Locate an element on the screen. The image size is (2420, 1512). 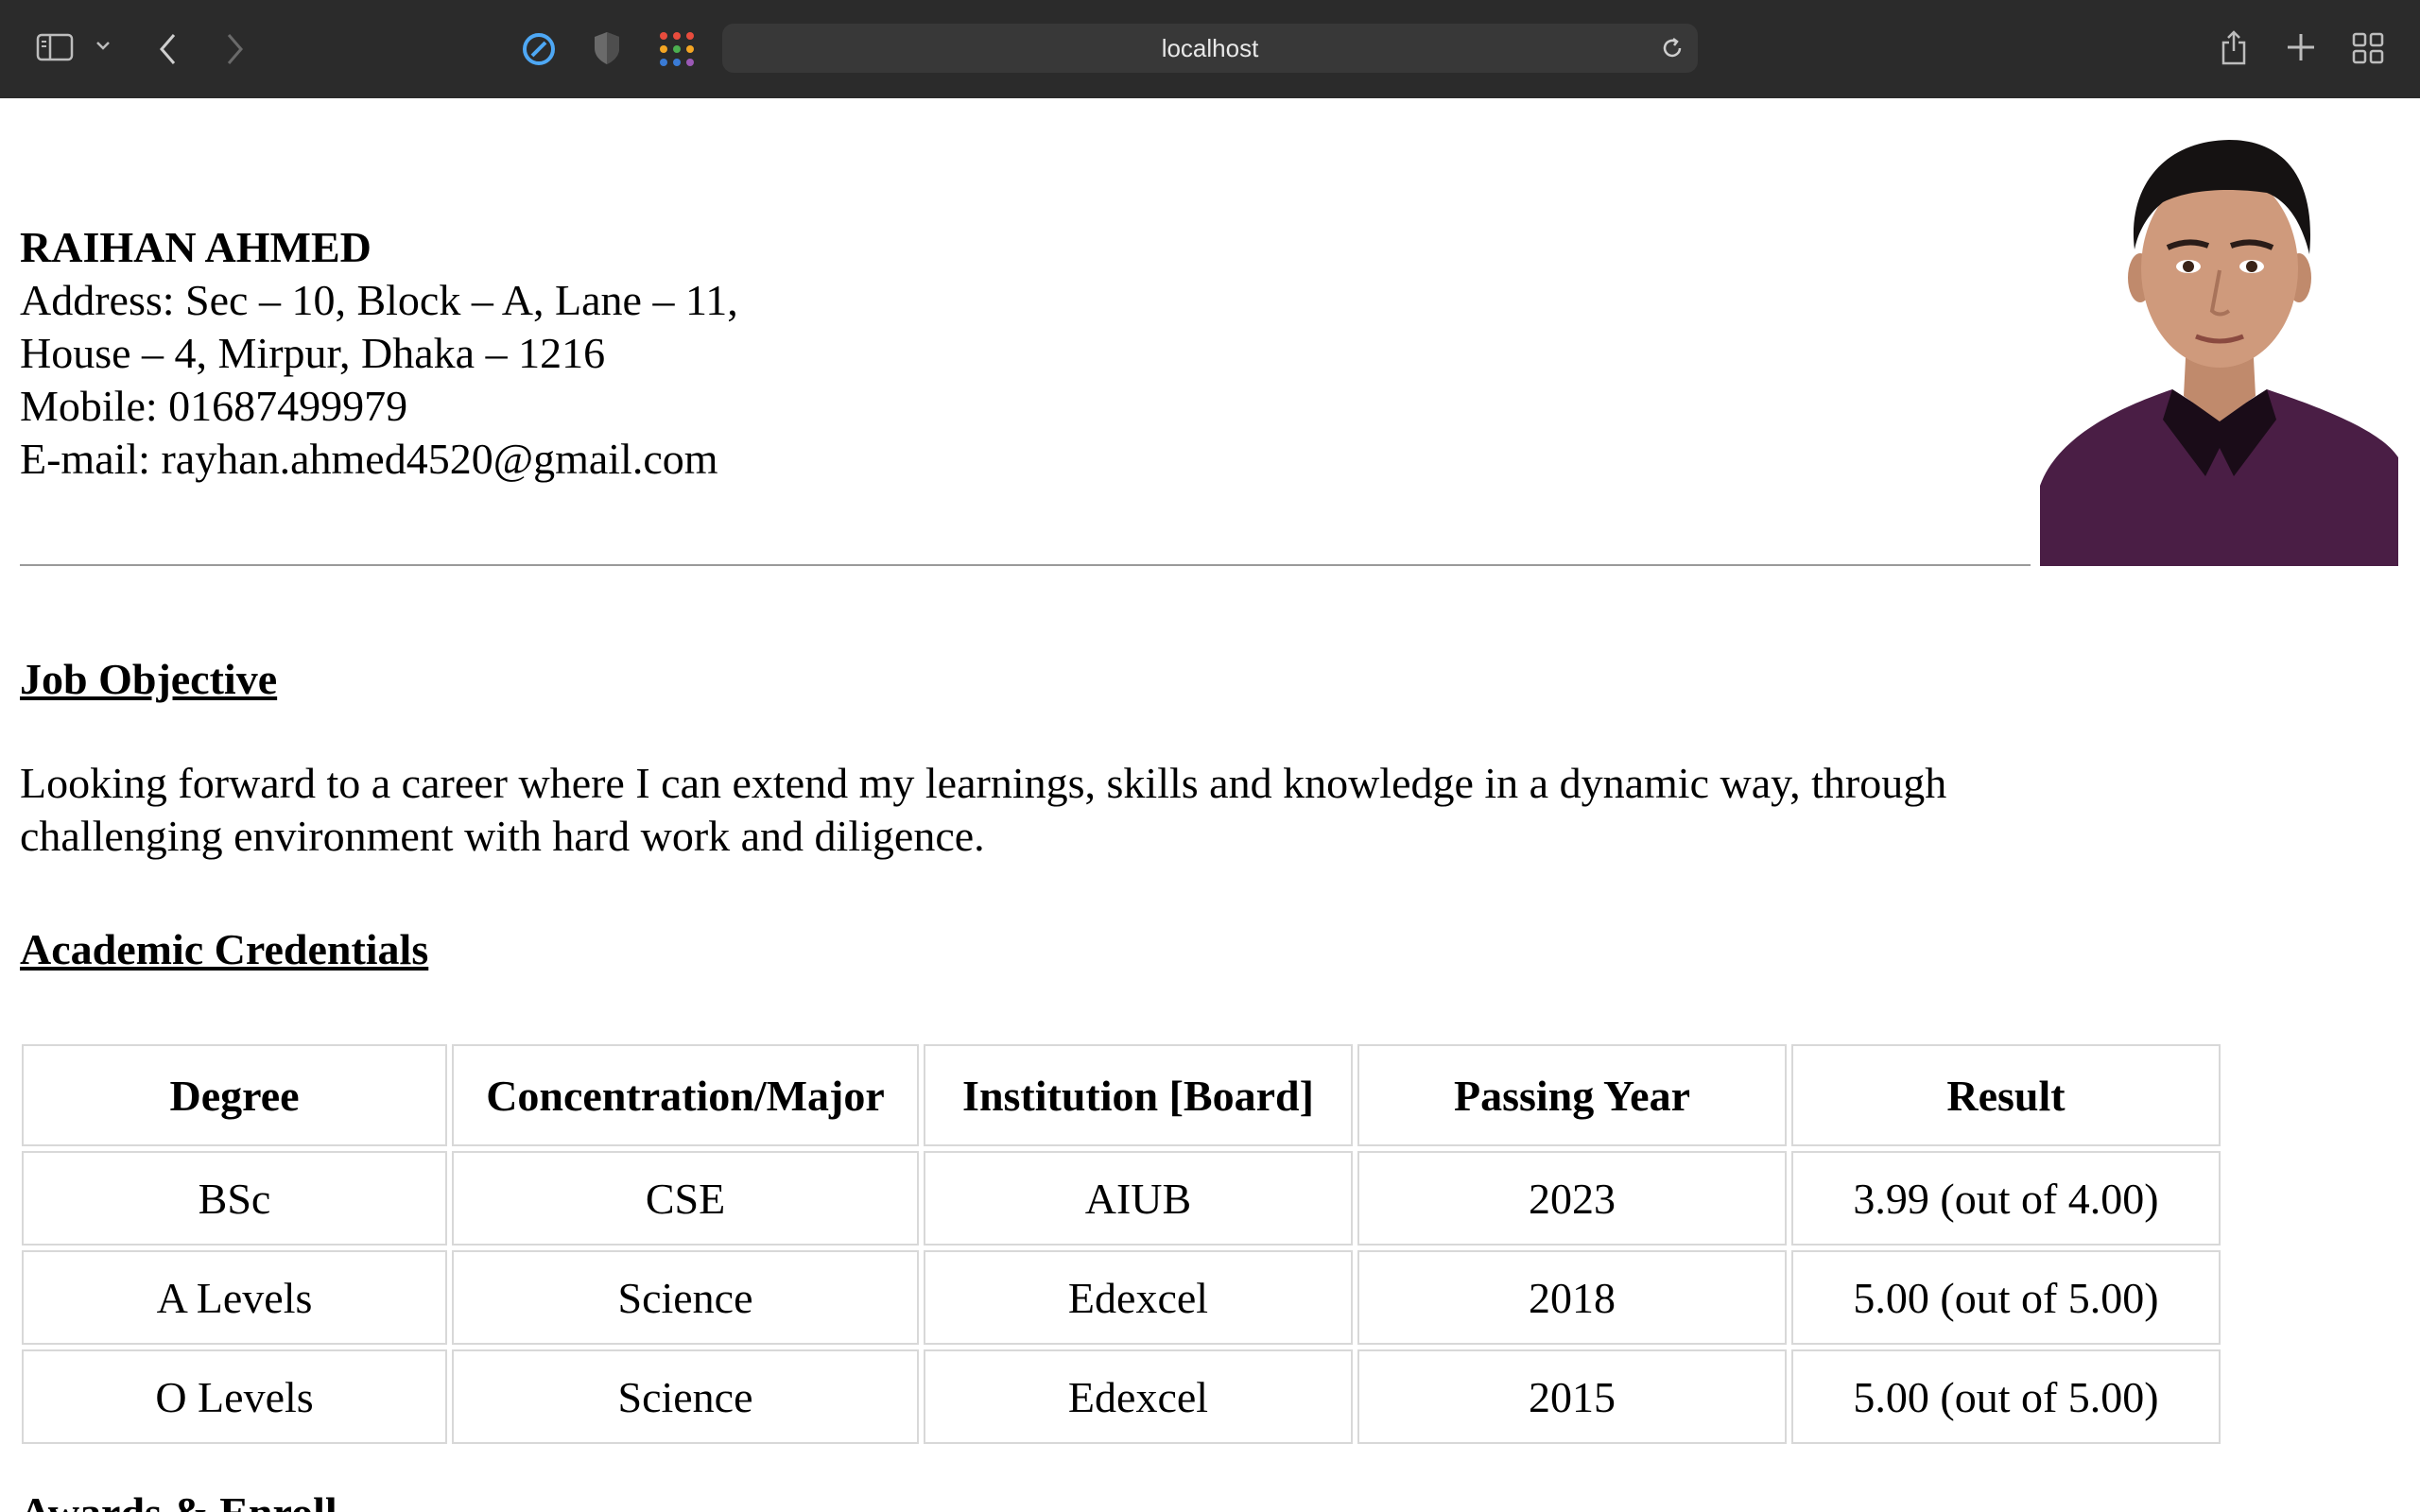
chevron-down-icon is located at coordinates (103, 45).